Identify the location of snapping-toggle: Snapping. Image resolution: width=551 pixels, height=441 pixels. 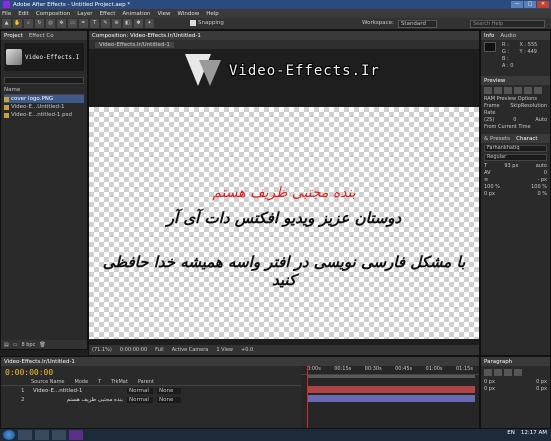
(207, 23).